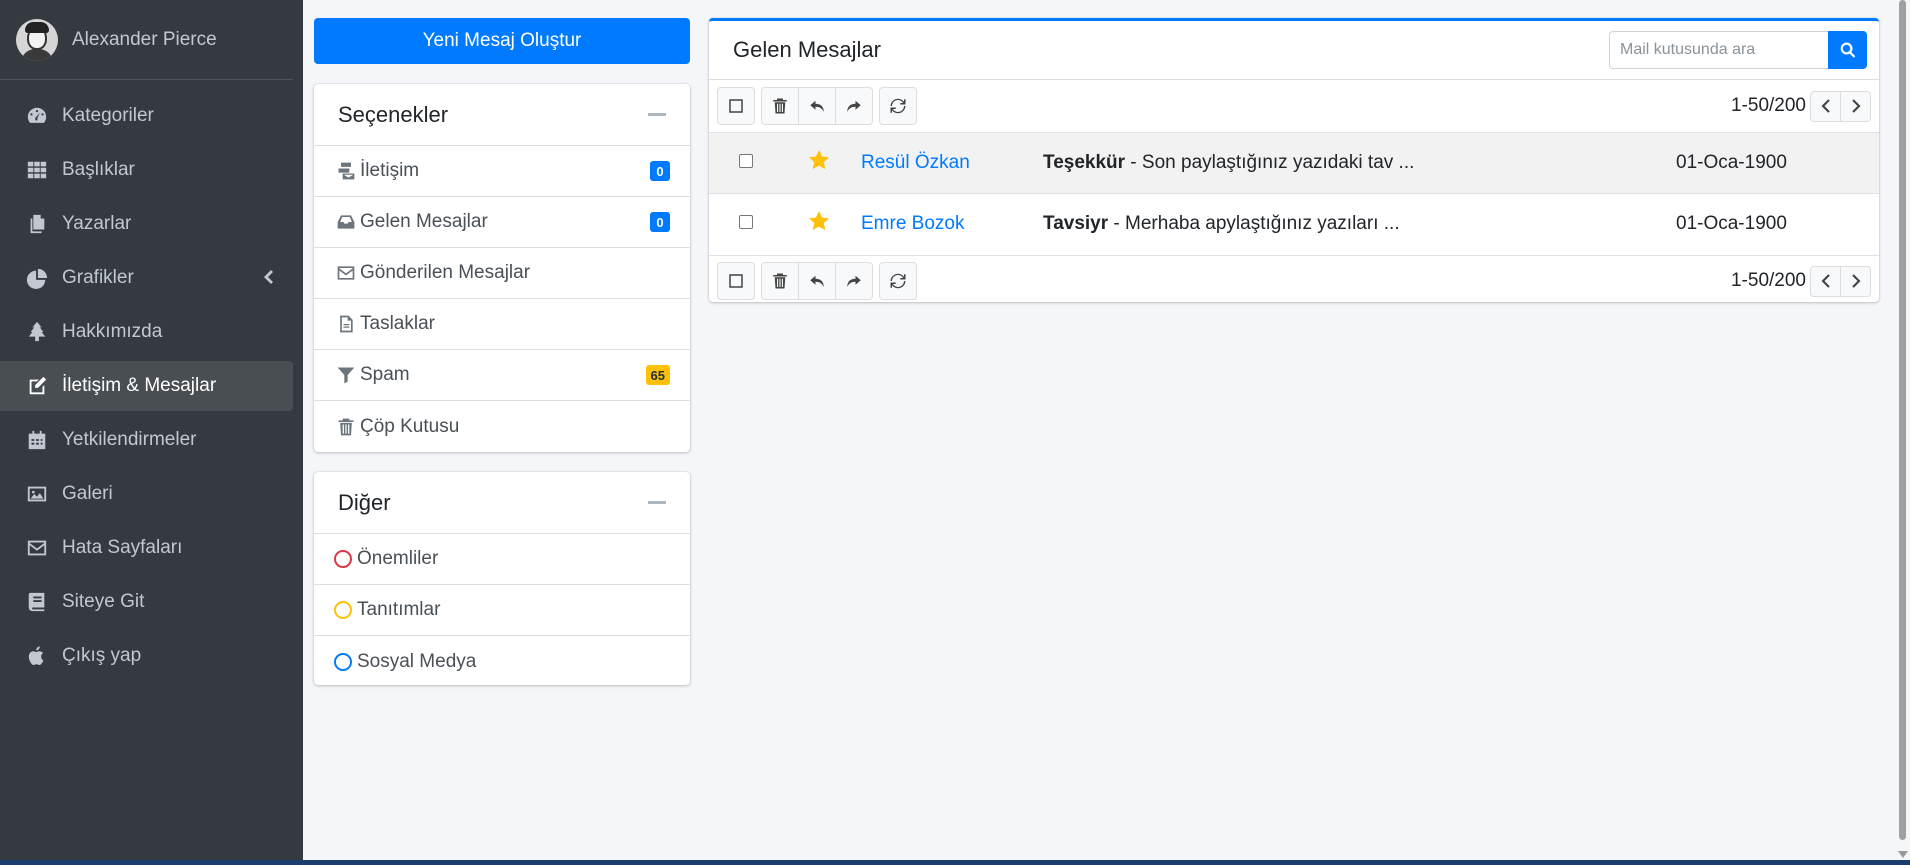 The image size is (1910, 865). Describe the element at coordinates (1903, 854) in the screenshot. I see `scroll-down-icon` at that location.